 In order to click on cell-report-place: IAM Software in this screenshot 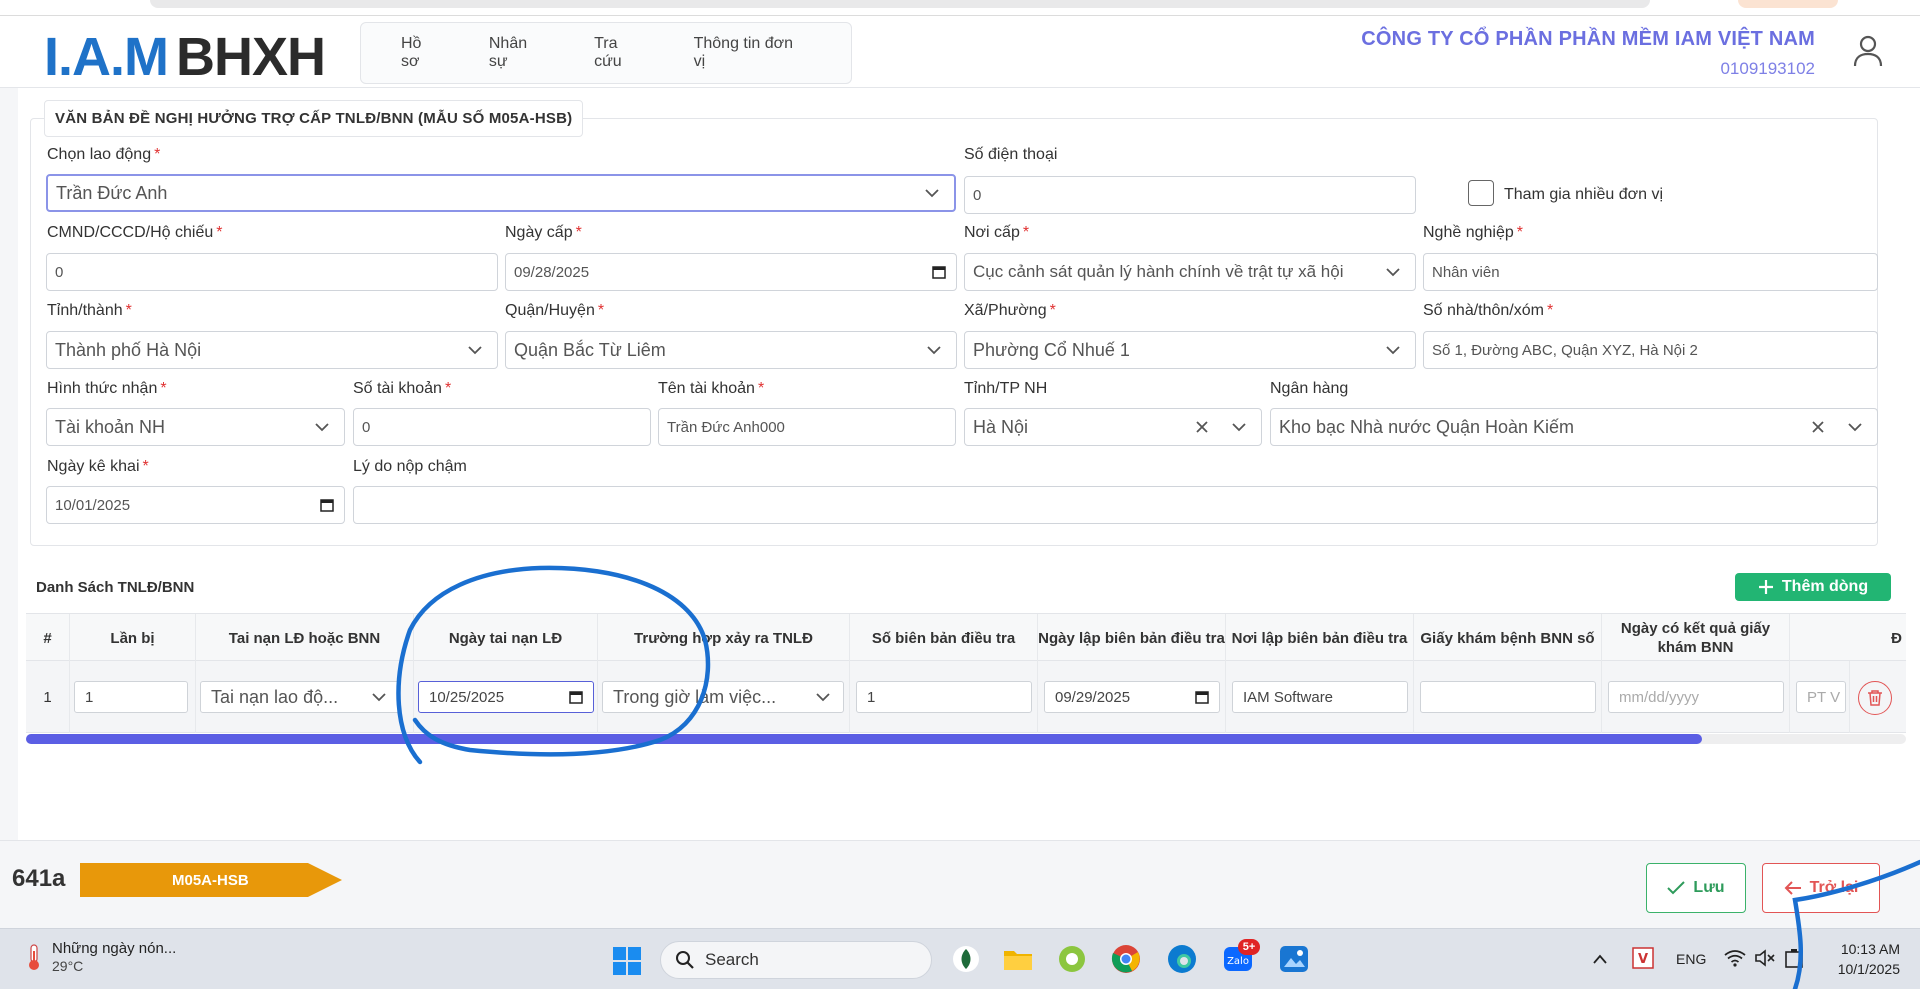, I will do `click(1320, 697)`.